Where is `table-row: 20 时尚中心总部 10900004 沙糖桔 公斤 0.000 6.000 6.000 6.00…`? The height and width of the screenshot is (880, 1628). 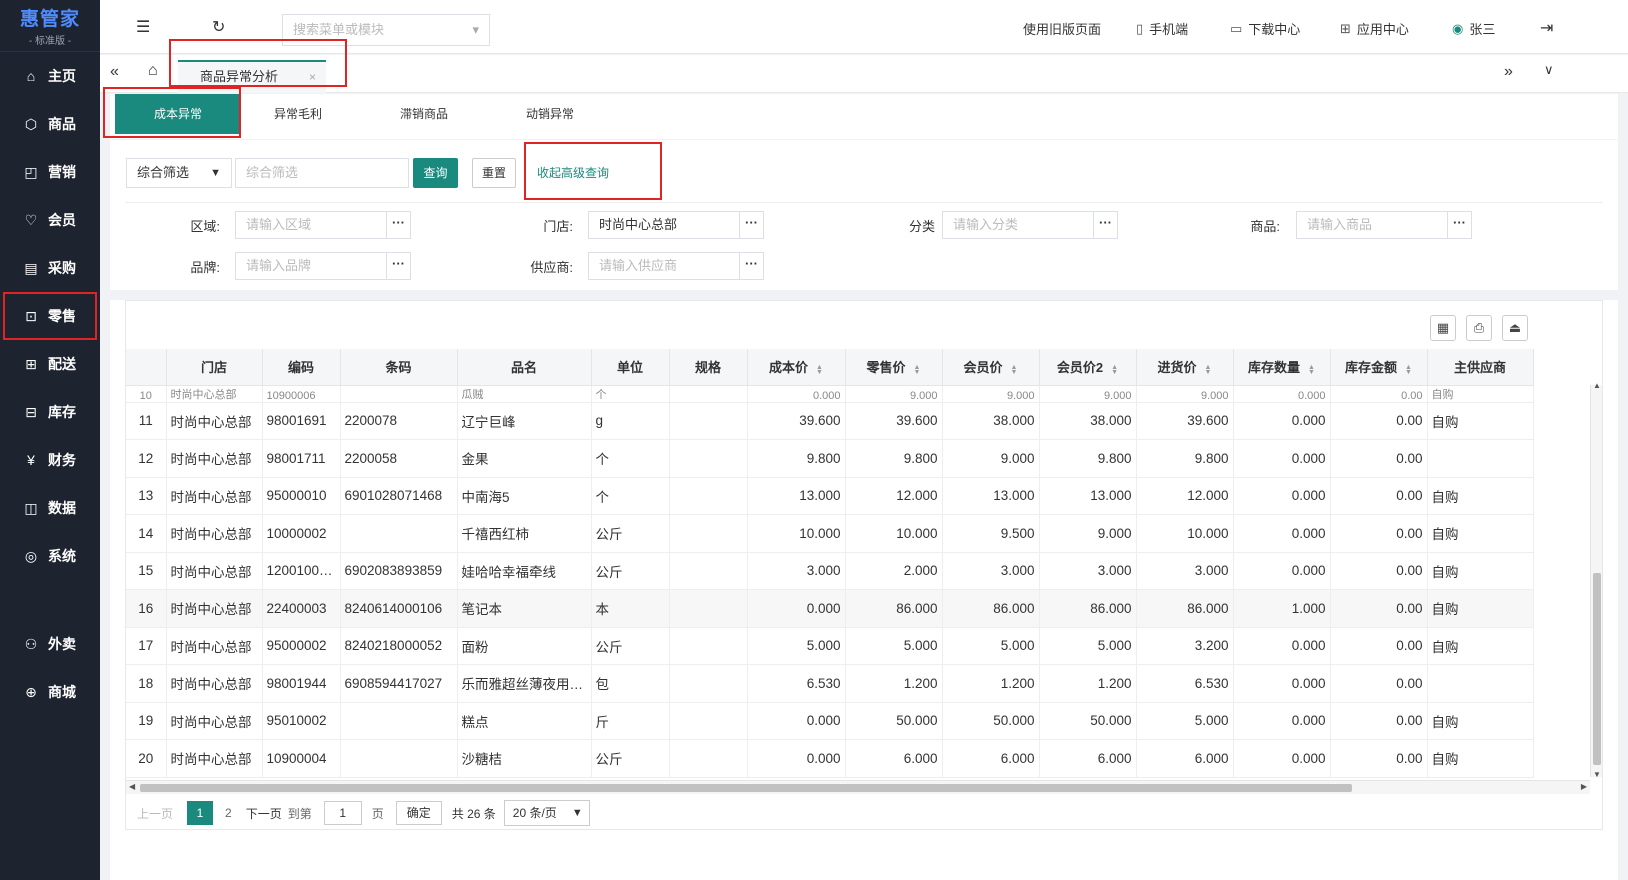
table-row: 20 时尚中心总部 10900004 沙糖桔 公斤 0.000 6.000 6.000 6.00… is located at coordinates (830, 758).